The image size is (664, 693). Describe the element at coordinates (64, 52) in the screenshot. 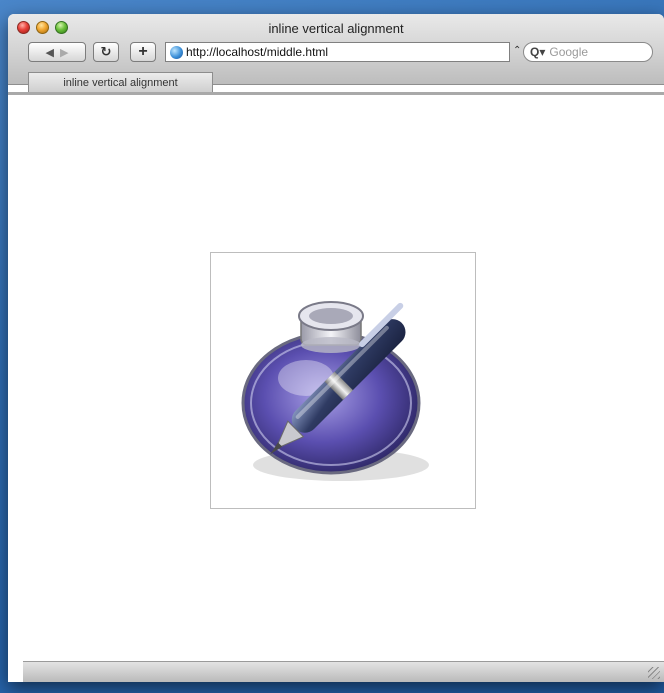

I see `forward-arrow-icon: ▶` at that location.